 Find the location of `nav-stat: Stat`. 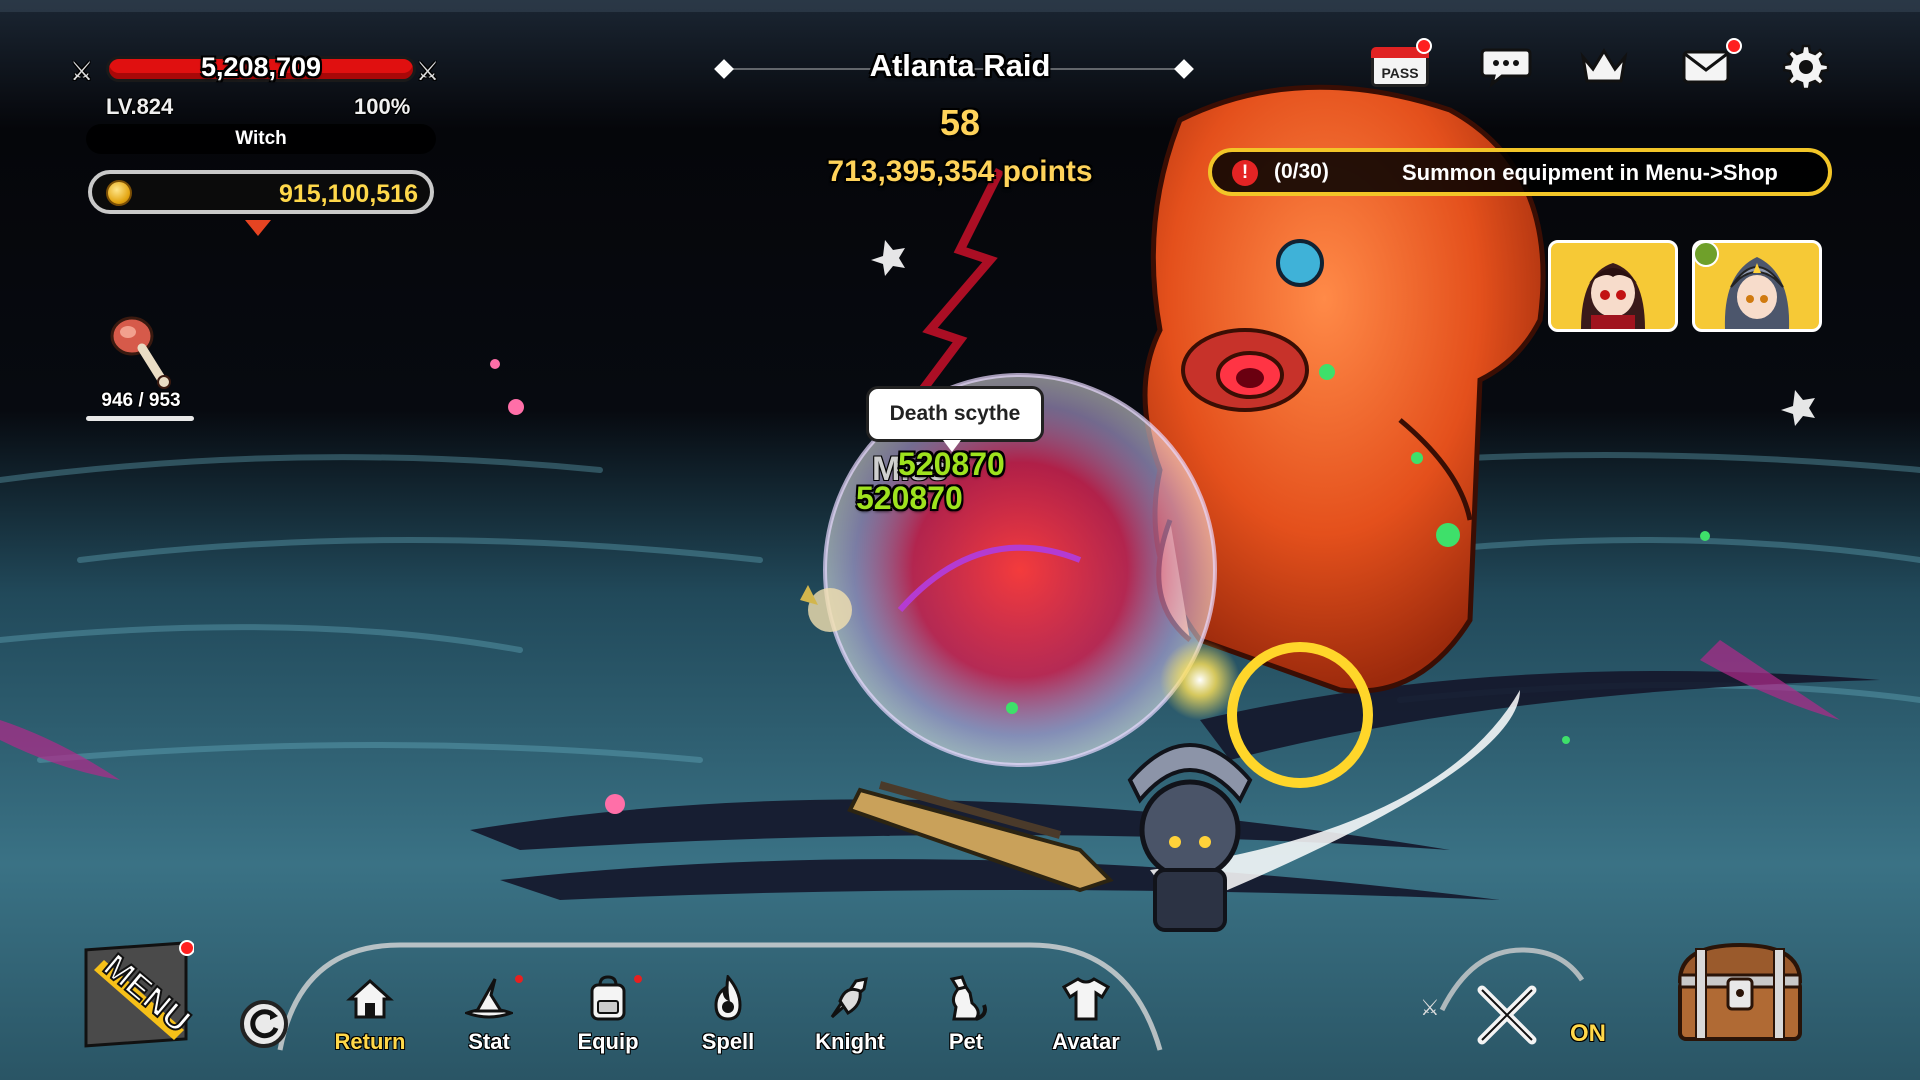

nav-stat: Stat is located at coordinates (489, 1020).